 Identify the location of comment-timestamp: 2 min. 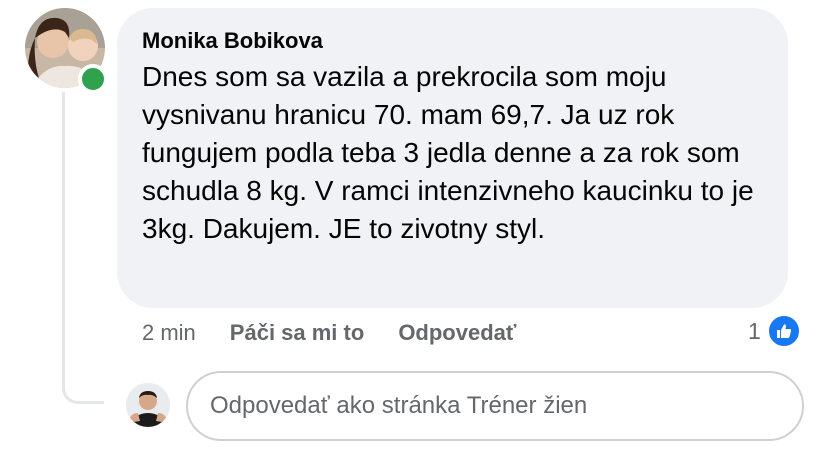
(169, 333).